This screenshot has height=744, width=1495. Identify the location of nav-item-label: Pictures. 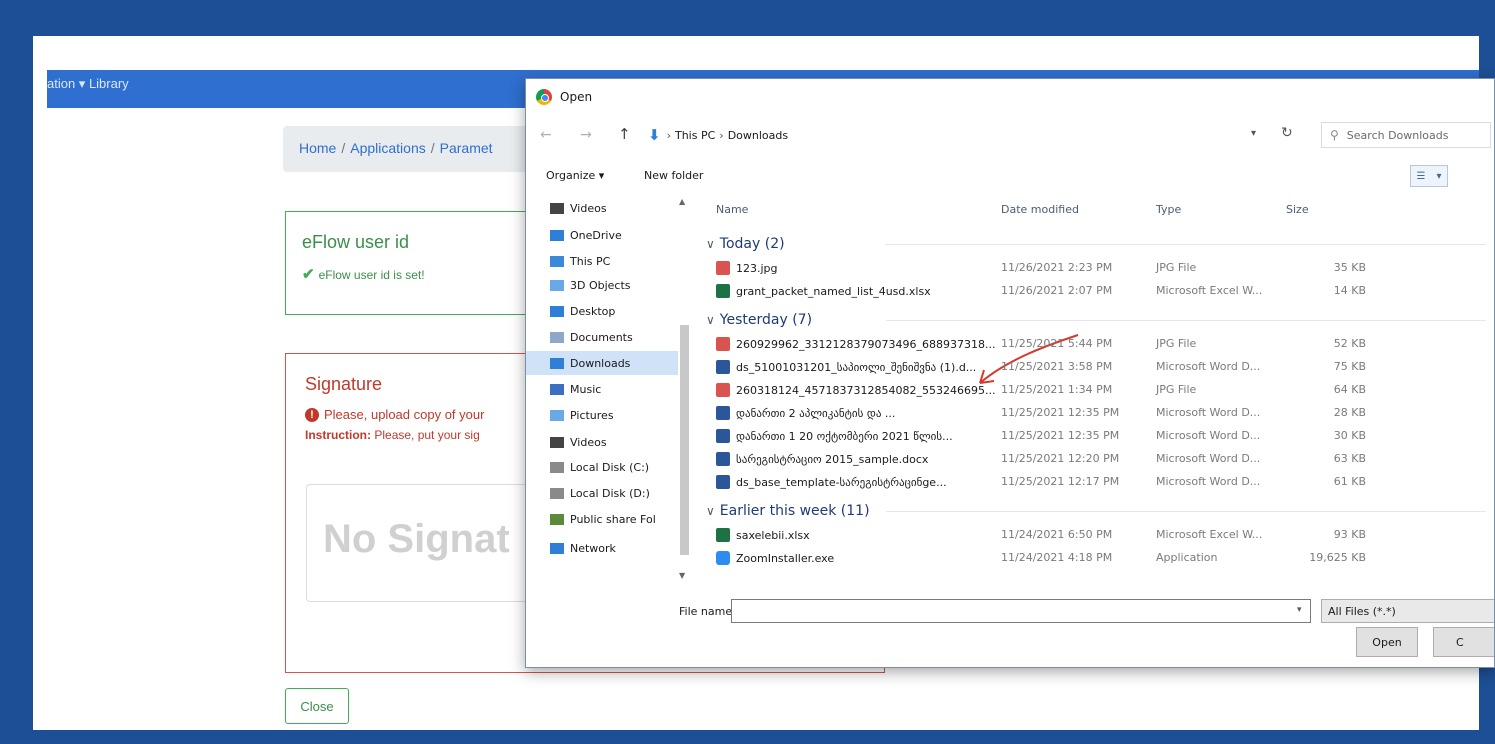
(592, 415).